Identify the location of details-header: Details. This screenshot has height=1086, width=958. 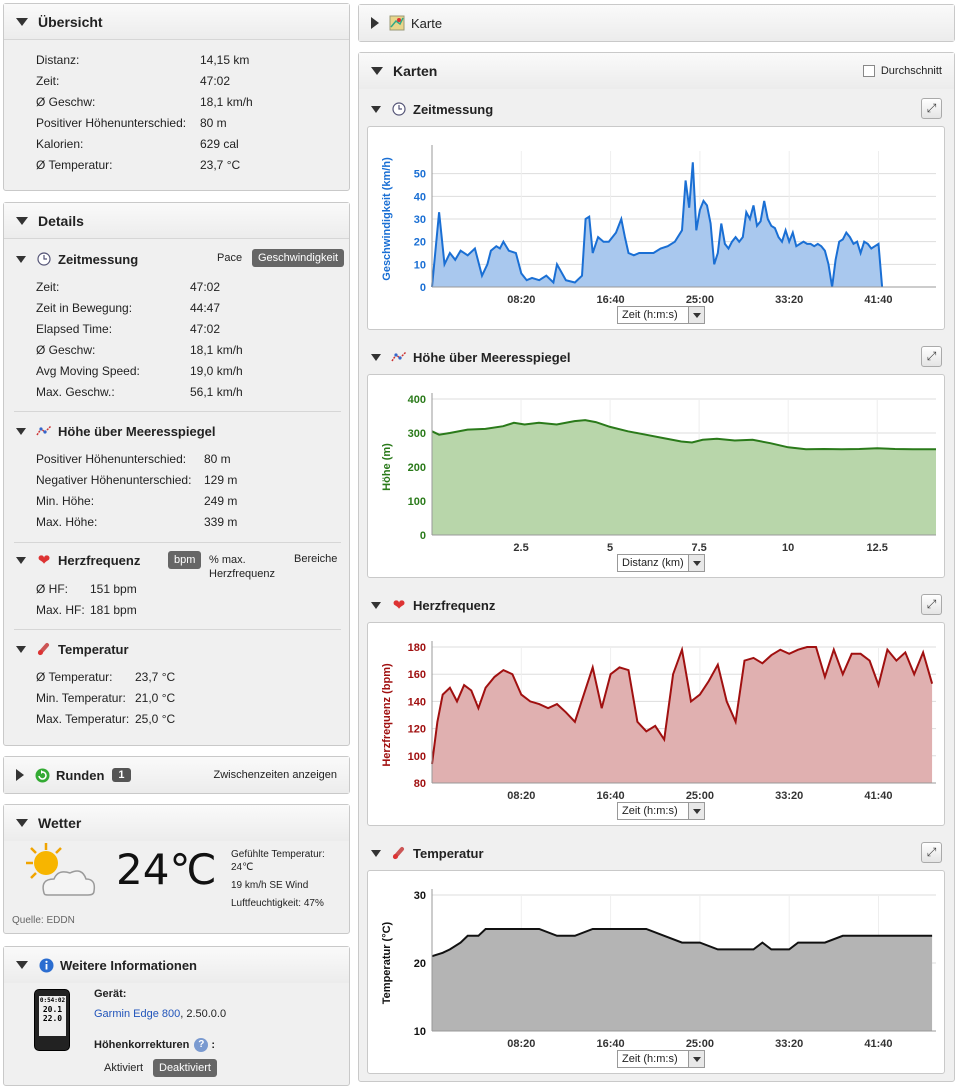
(176, 221).